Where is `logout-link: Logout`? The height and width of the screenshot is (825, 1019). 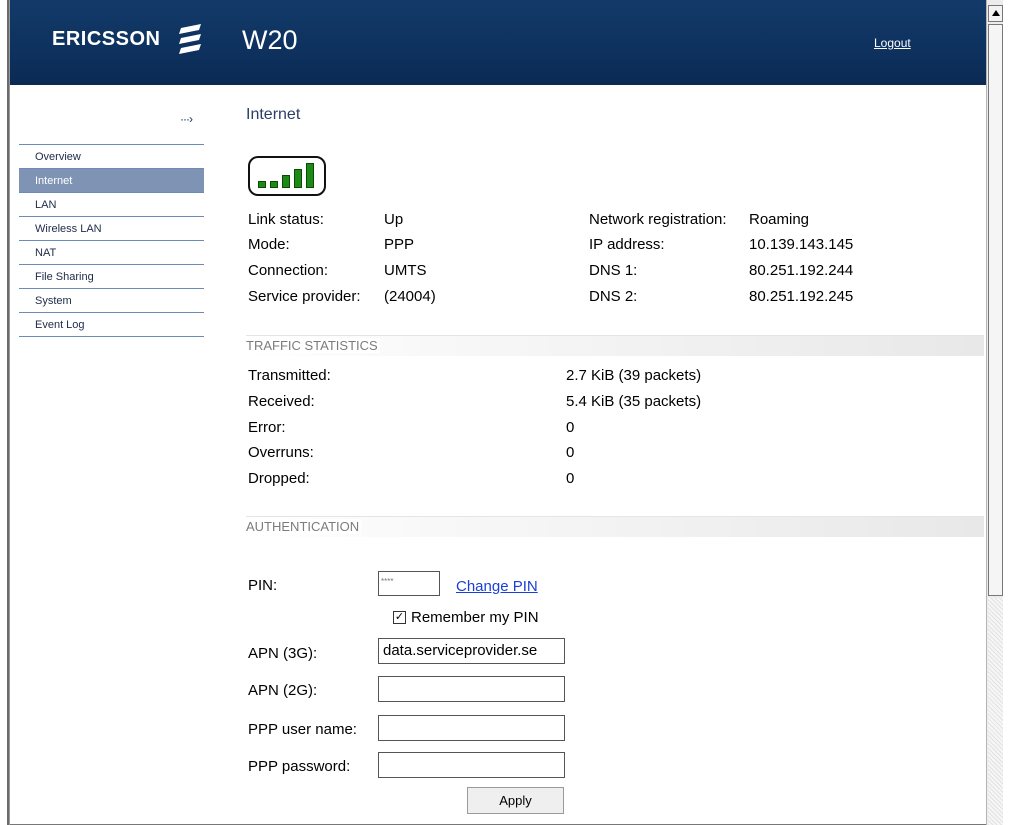
logout-link: Logout is located at coordinates (892, 43).